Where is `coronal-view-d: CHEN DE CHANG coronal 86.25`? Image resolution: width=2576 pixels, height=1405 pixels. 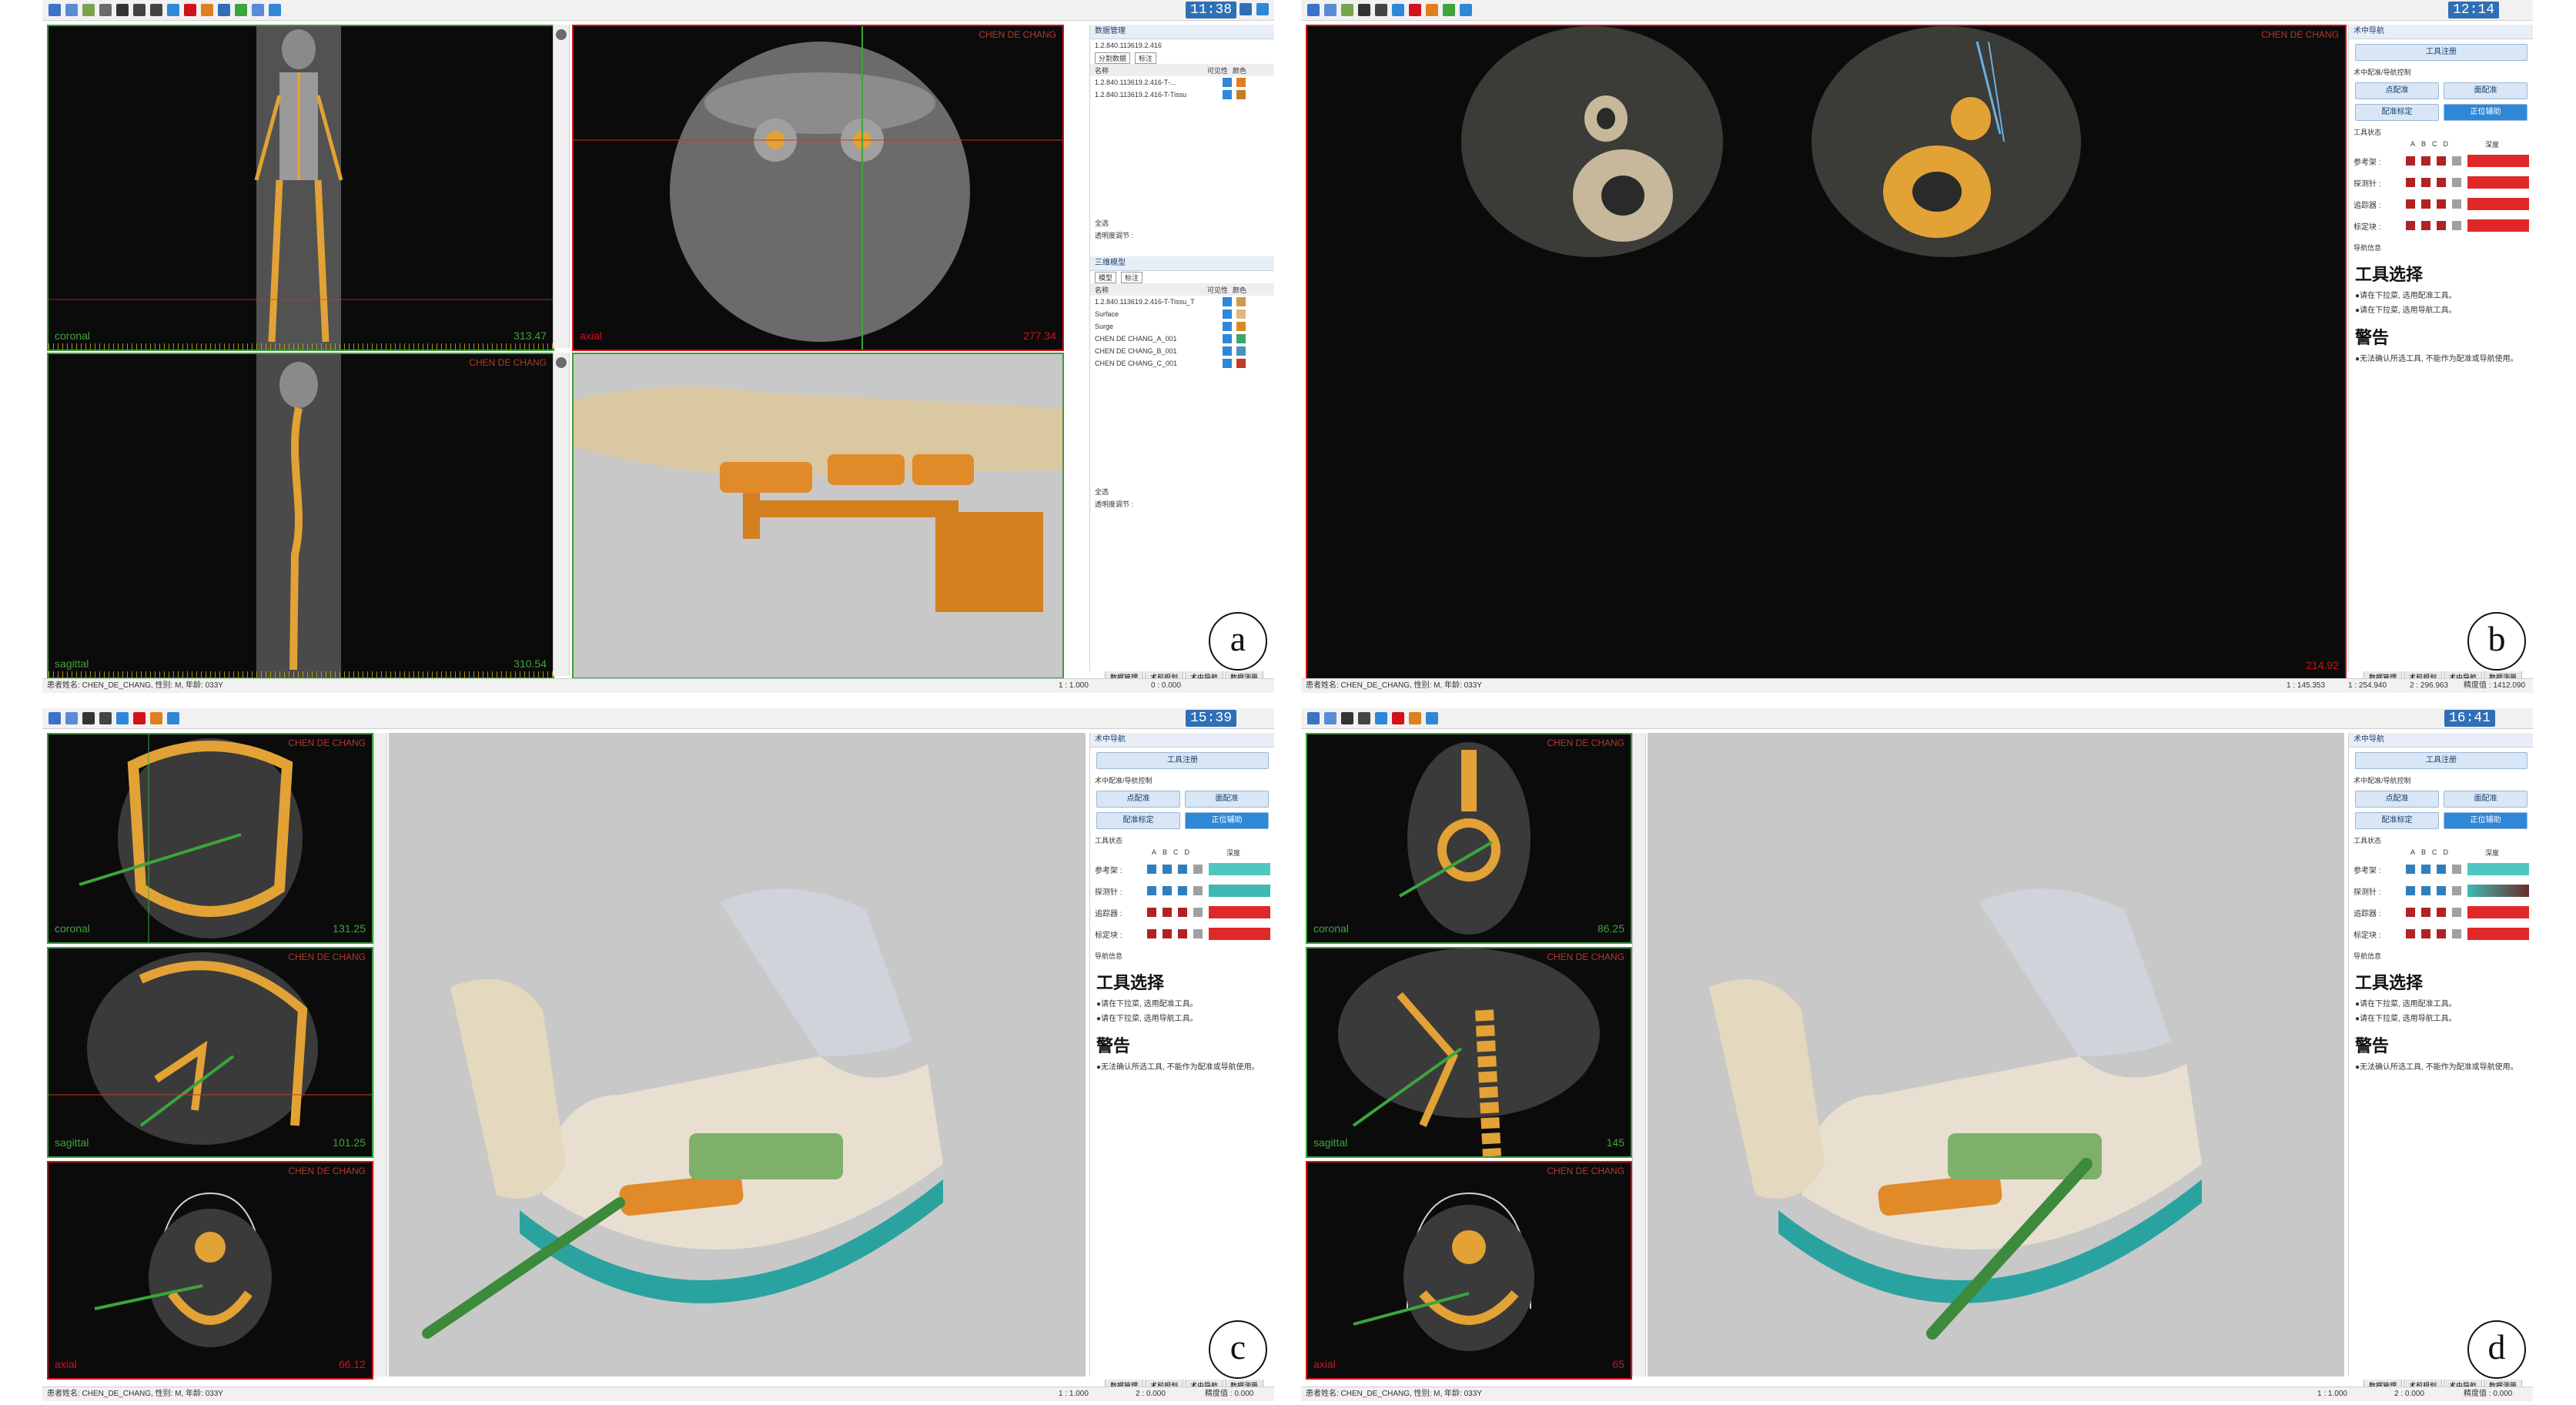 coronal-view-d: CHEN DE CHANG coronal 86.25 is located at coordinates (1469, 838).